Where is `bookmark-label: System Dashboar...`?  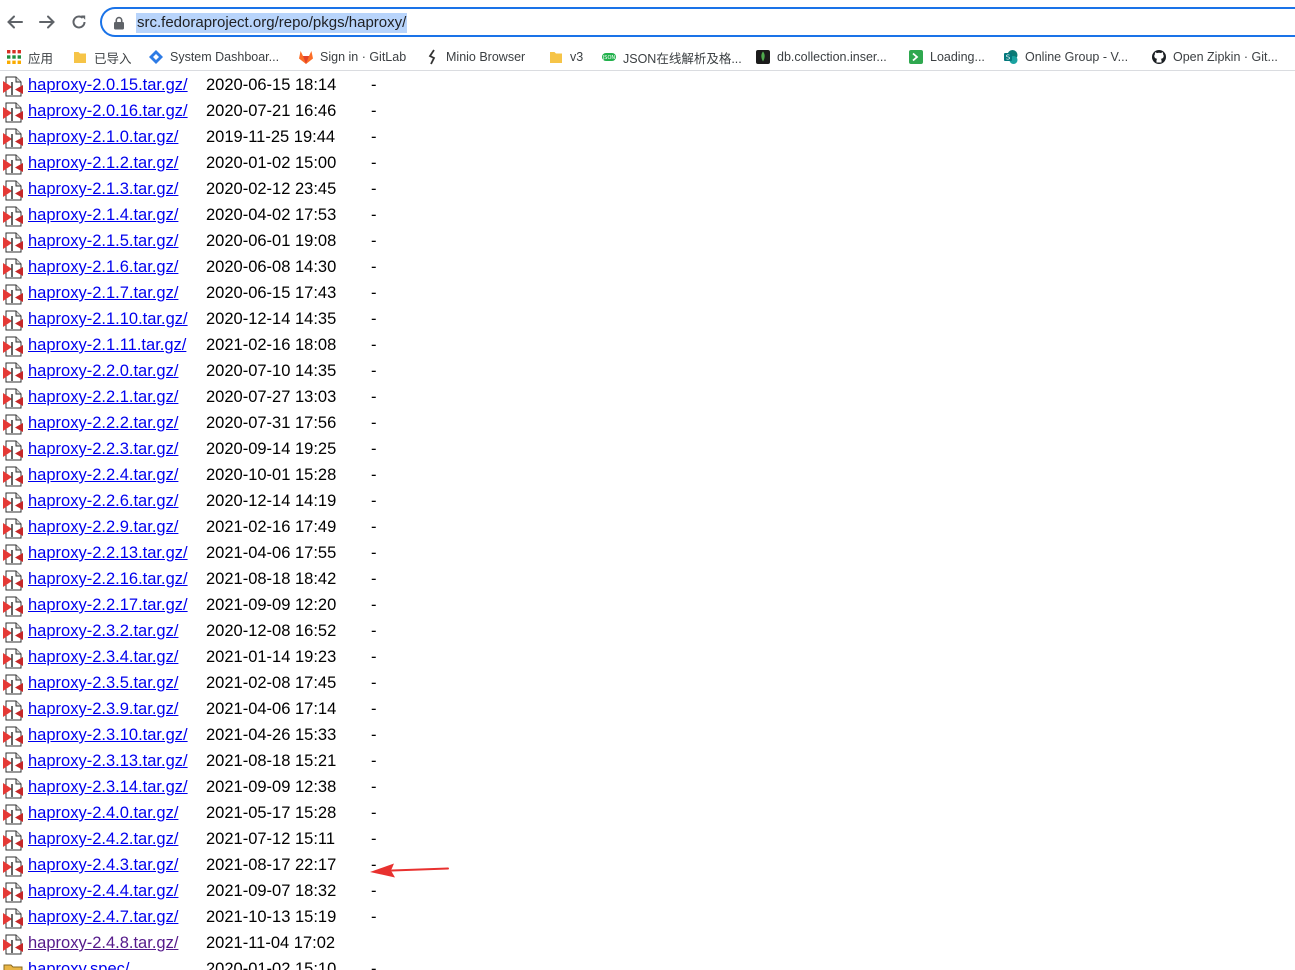
bookmark-label: System Dashboar... is located at coordinates (225, 57).